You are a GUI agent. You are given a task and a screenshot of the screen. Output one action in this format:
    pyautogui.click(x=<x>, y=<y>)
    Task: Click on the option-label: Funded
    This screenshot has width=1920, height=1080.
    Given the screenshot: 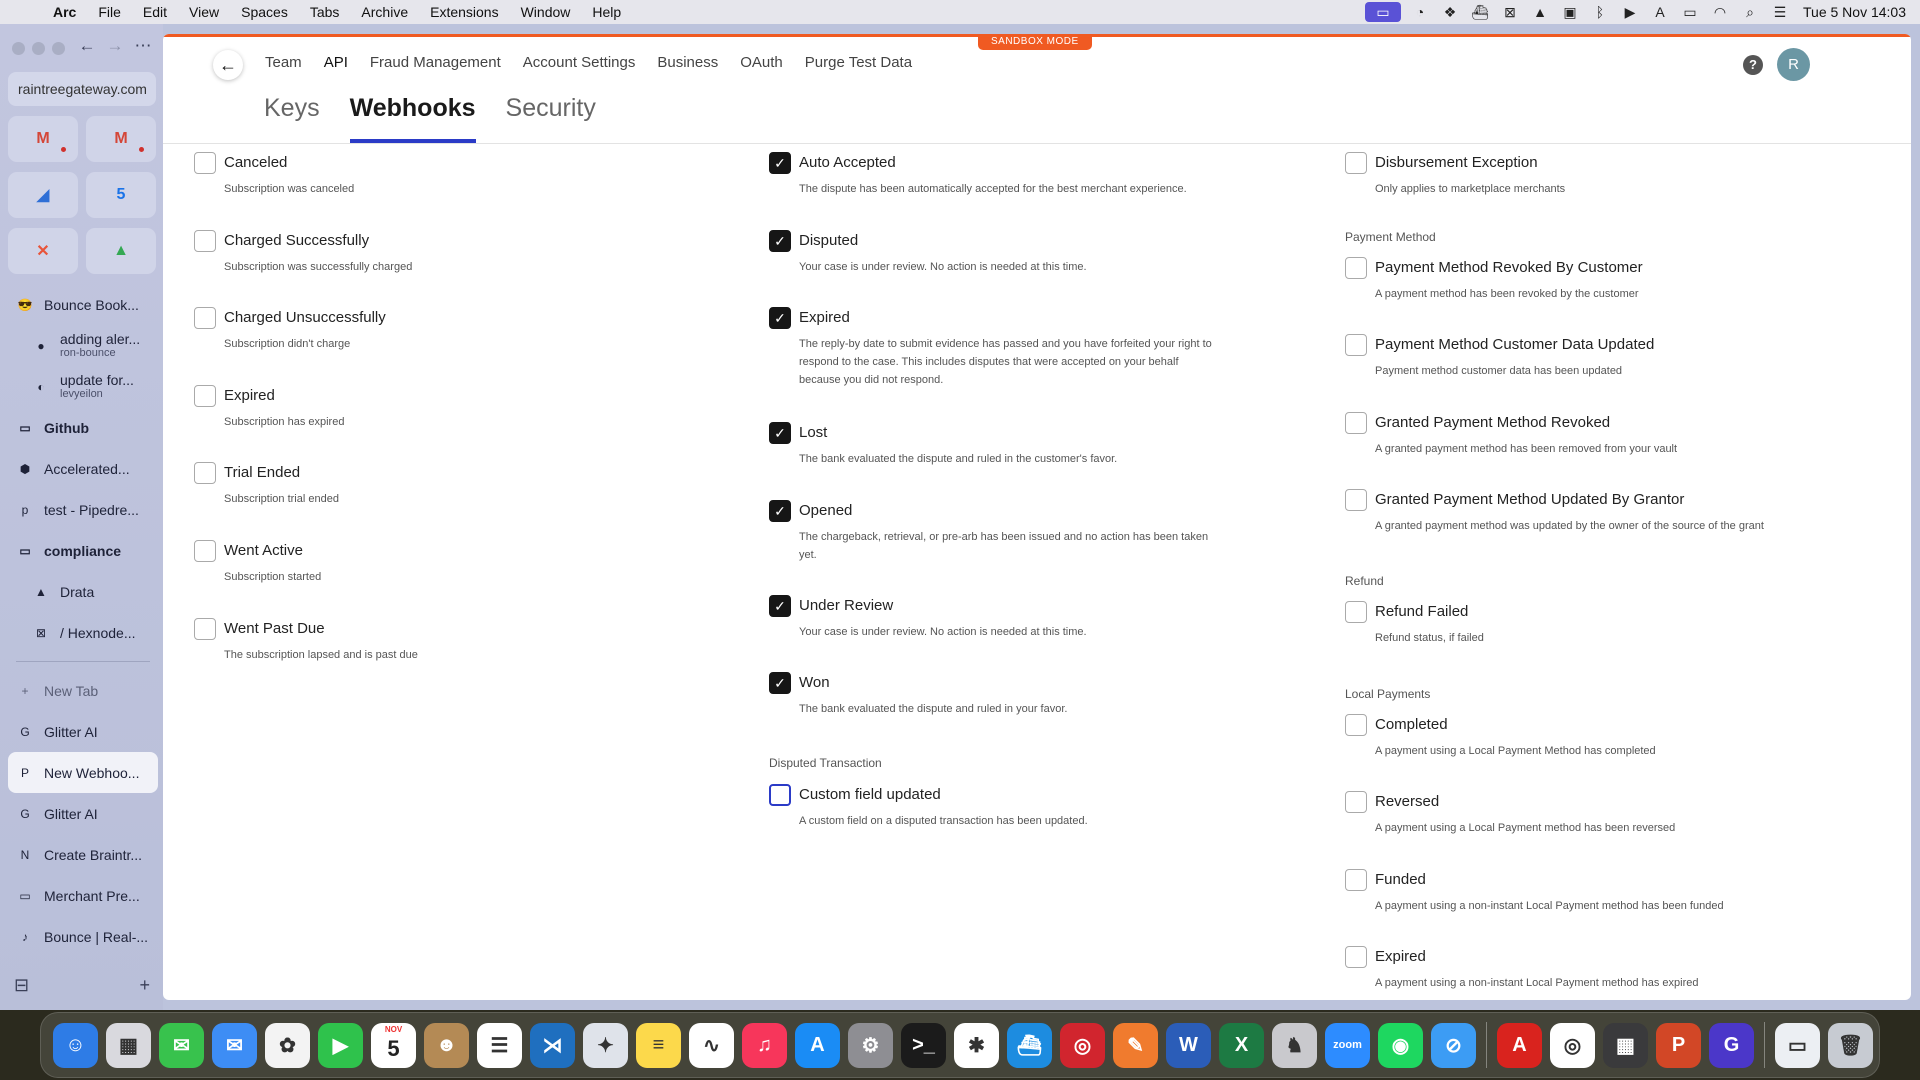 What is the action you would take?
    pyautogui.click(x=1630, y=880)
    